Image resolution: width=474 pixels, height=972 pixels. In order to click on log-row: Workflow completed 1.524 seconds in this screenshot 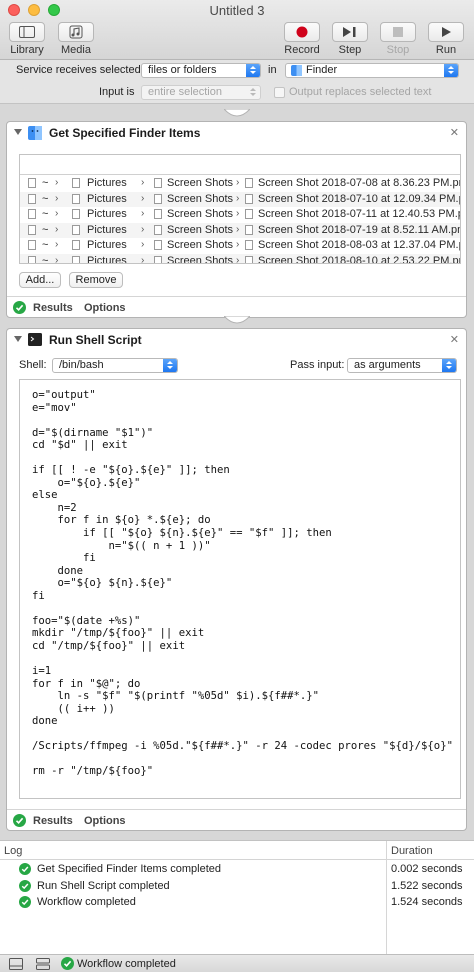, I will do `click(237, 902)`.